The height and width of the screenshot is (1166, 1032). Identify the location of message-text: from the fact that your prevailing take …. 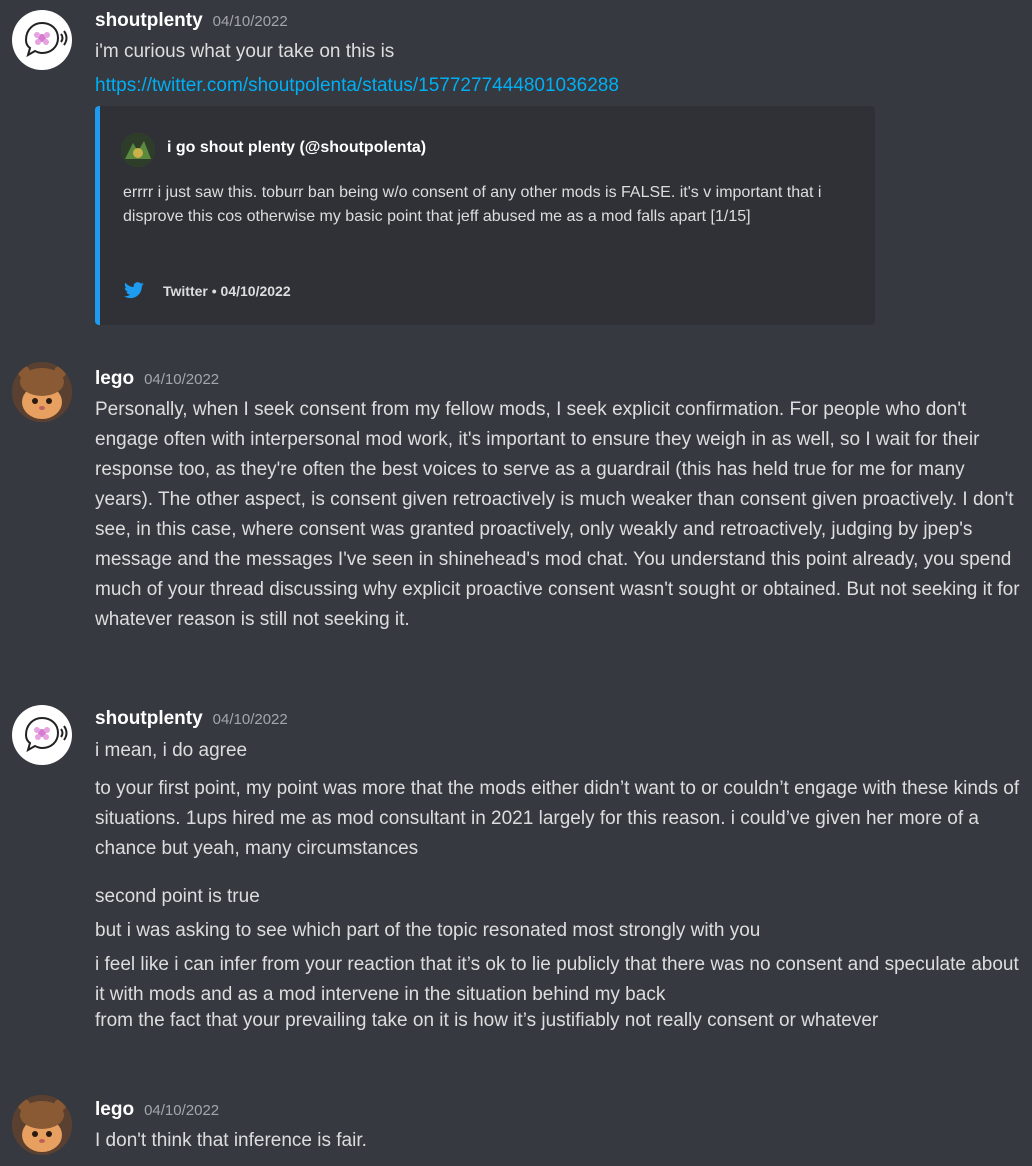
(487, 1020).